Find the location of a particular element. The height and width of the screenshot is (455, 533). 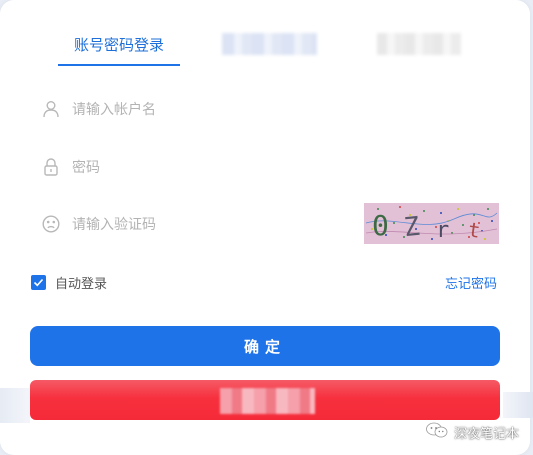

redacted-pixelated is located at coordinates (267, 401).